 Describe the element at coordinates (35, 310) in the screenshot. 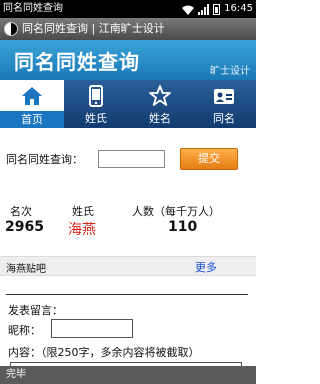

I see `form-heading: 发表留言：` at that location.